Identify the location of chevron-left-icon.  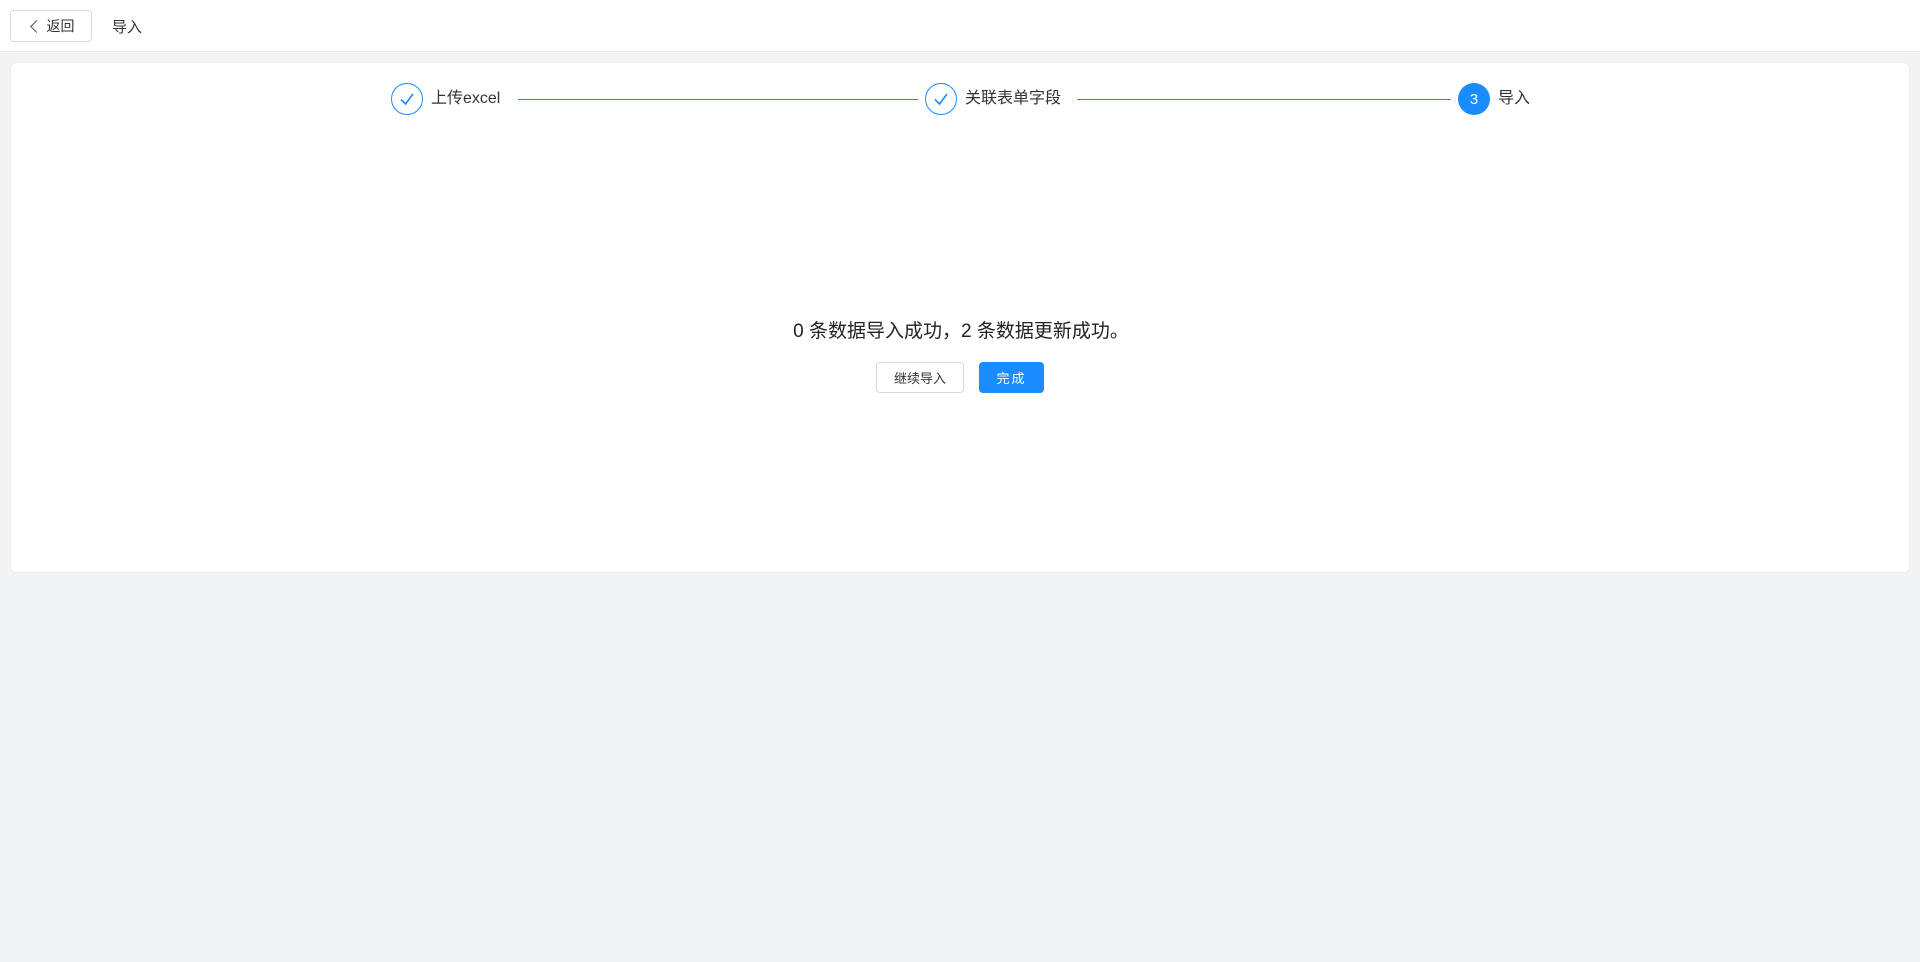
(36, 26).